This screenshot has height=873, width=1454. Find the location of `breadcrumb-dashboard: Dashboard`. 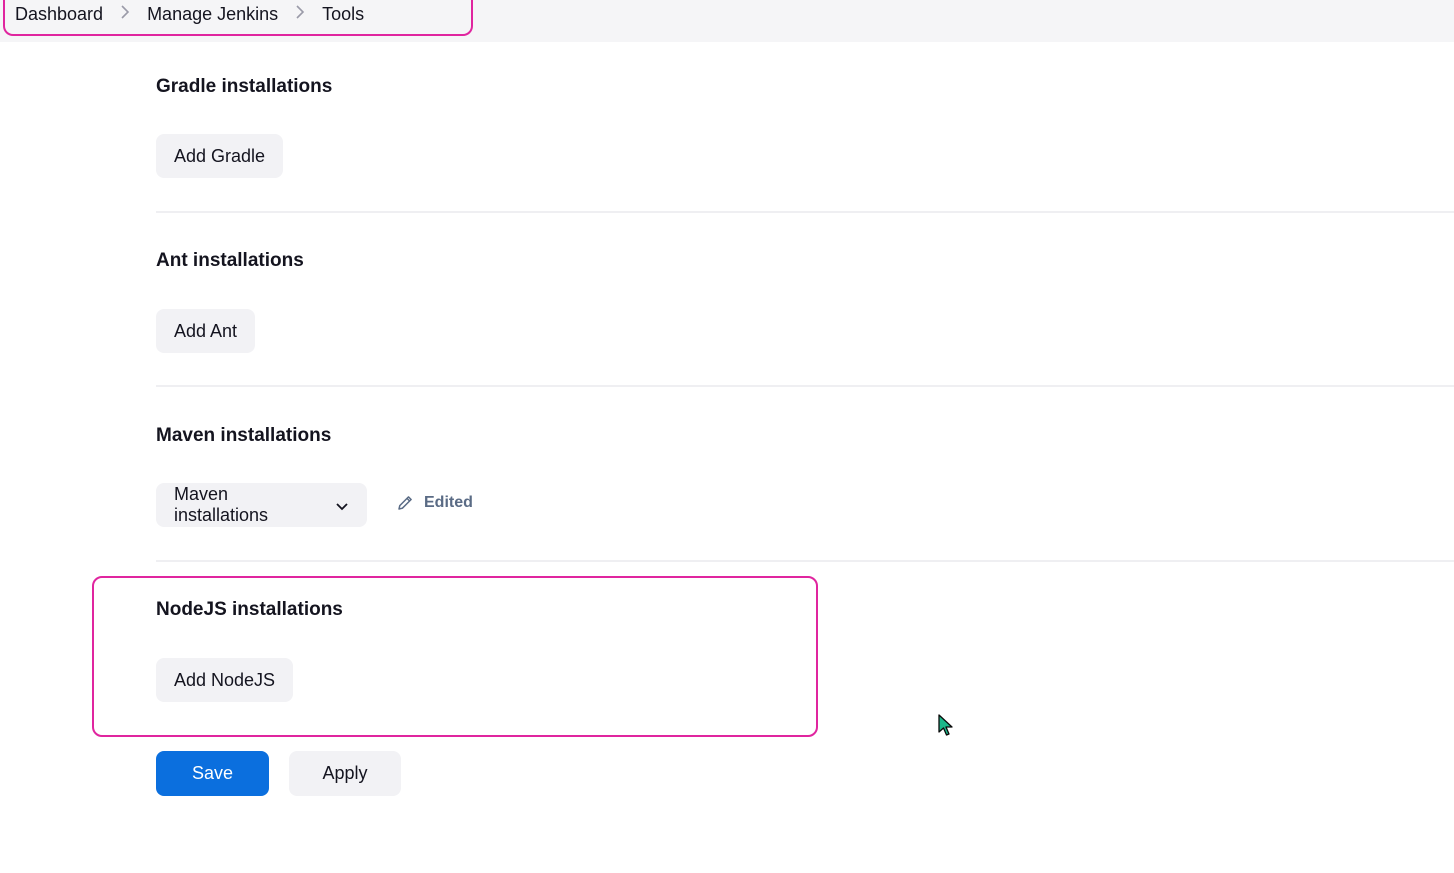

breadcrumb-dashboard: Dashboard is located at coordinates (59, 14).